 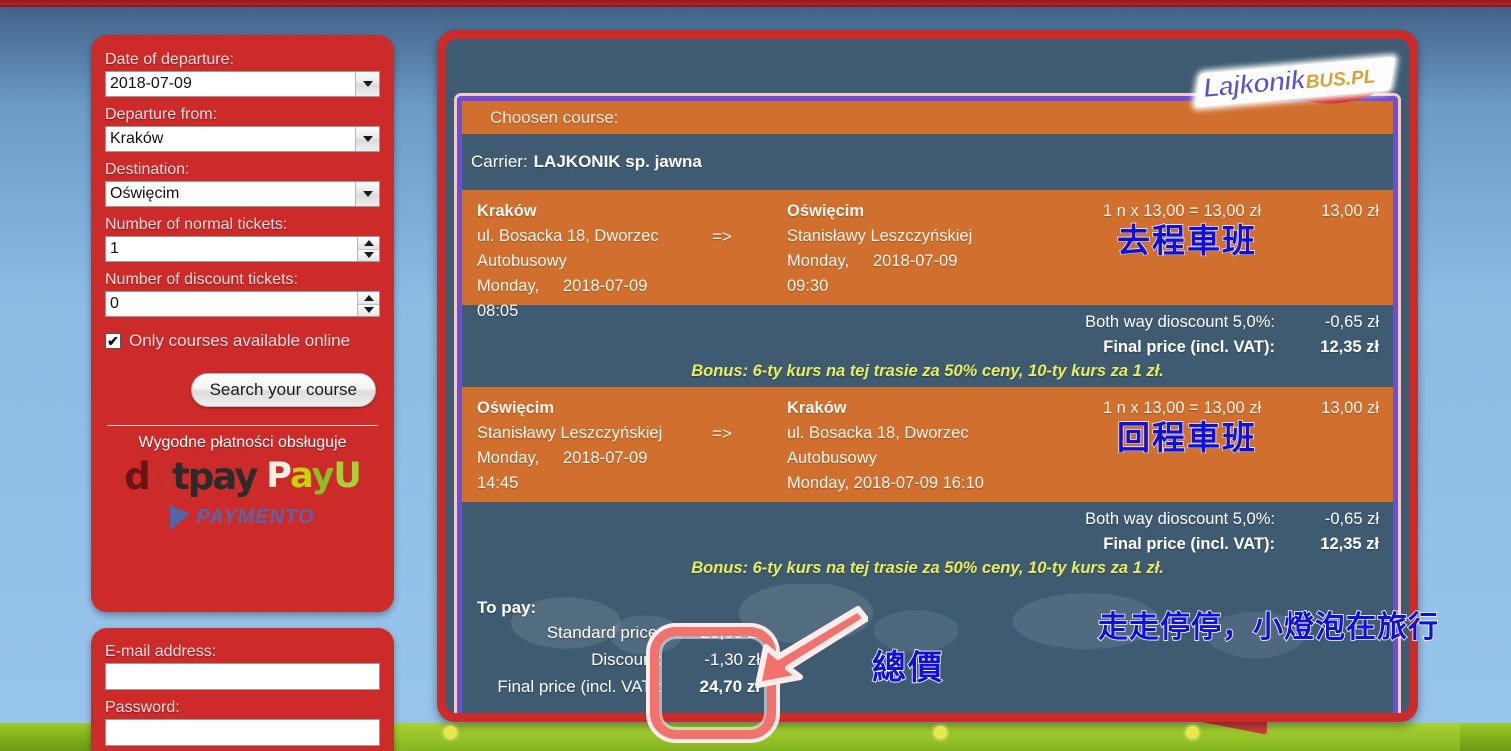 What do you see at coordinates (927, 519) in the screenshot?
I see `fee-row-discount: Both way dioscount 5,0%: -0,65 zł` at bounding box center [927, 519].